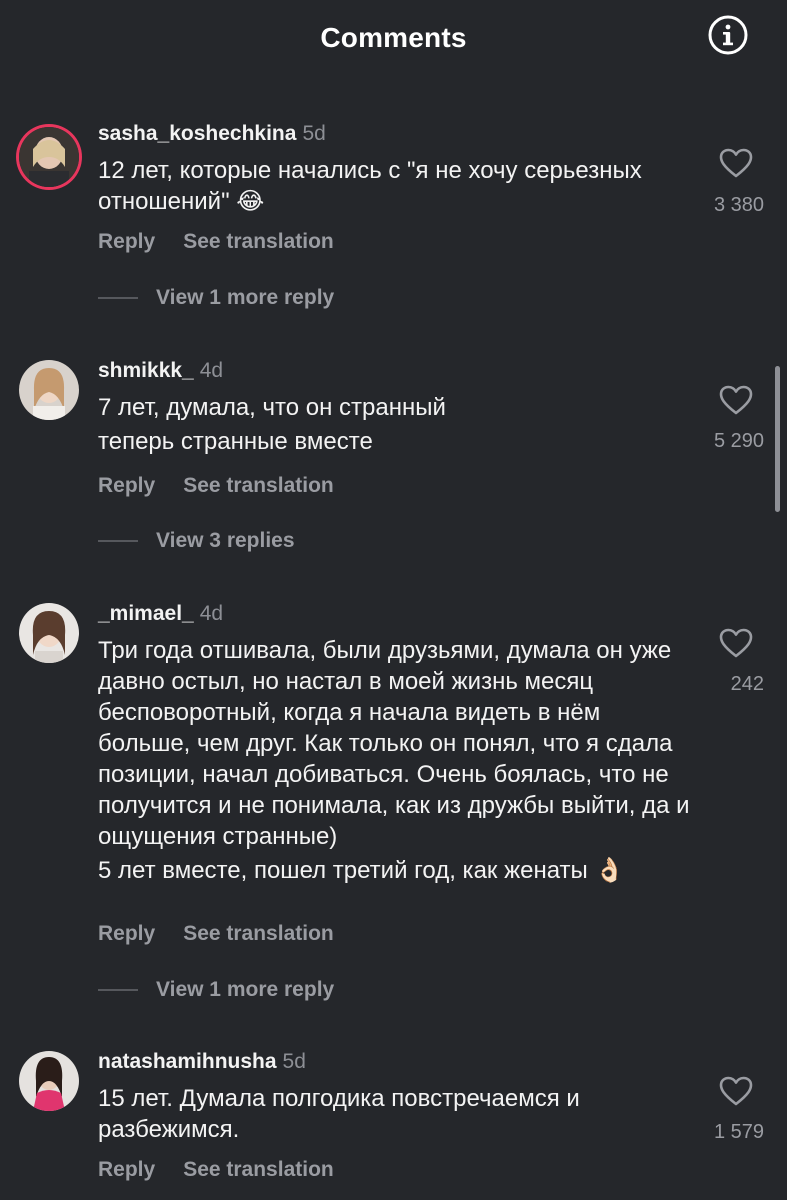 This screenshot has width=787, height=1200. I want to click on comment-line: теперь странные вместе, so click(235, 441).